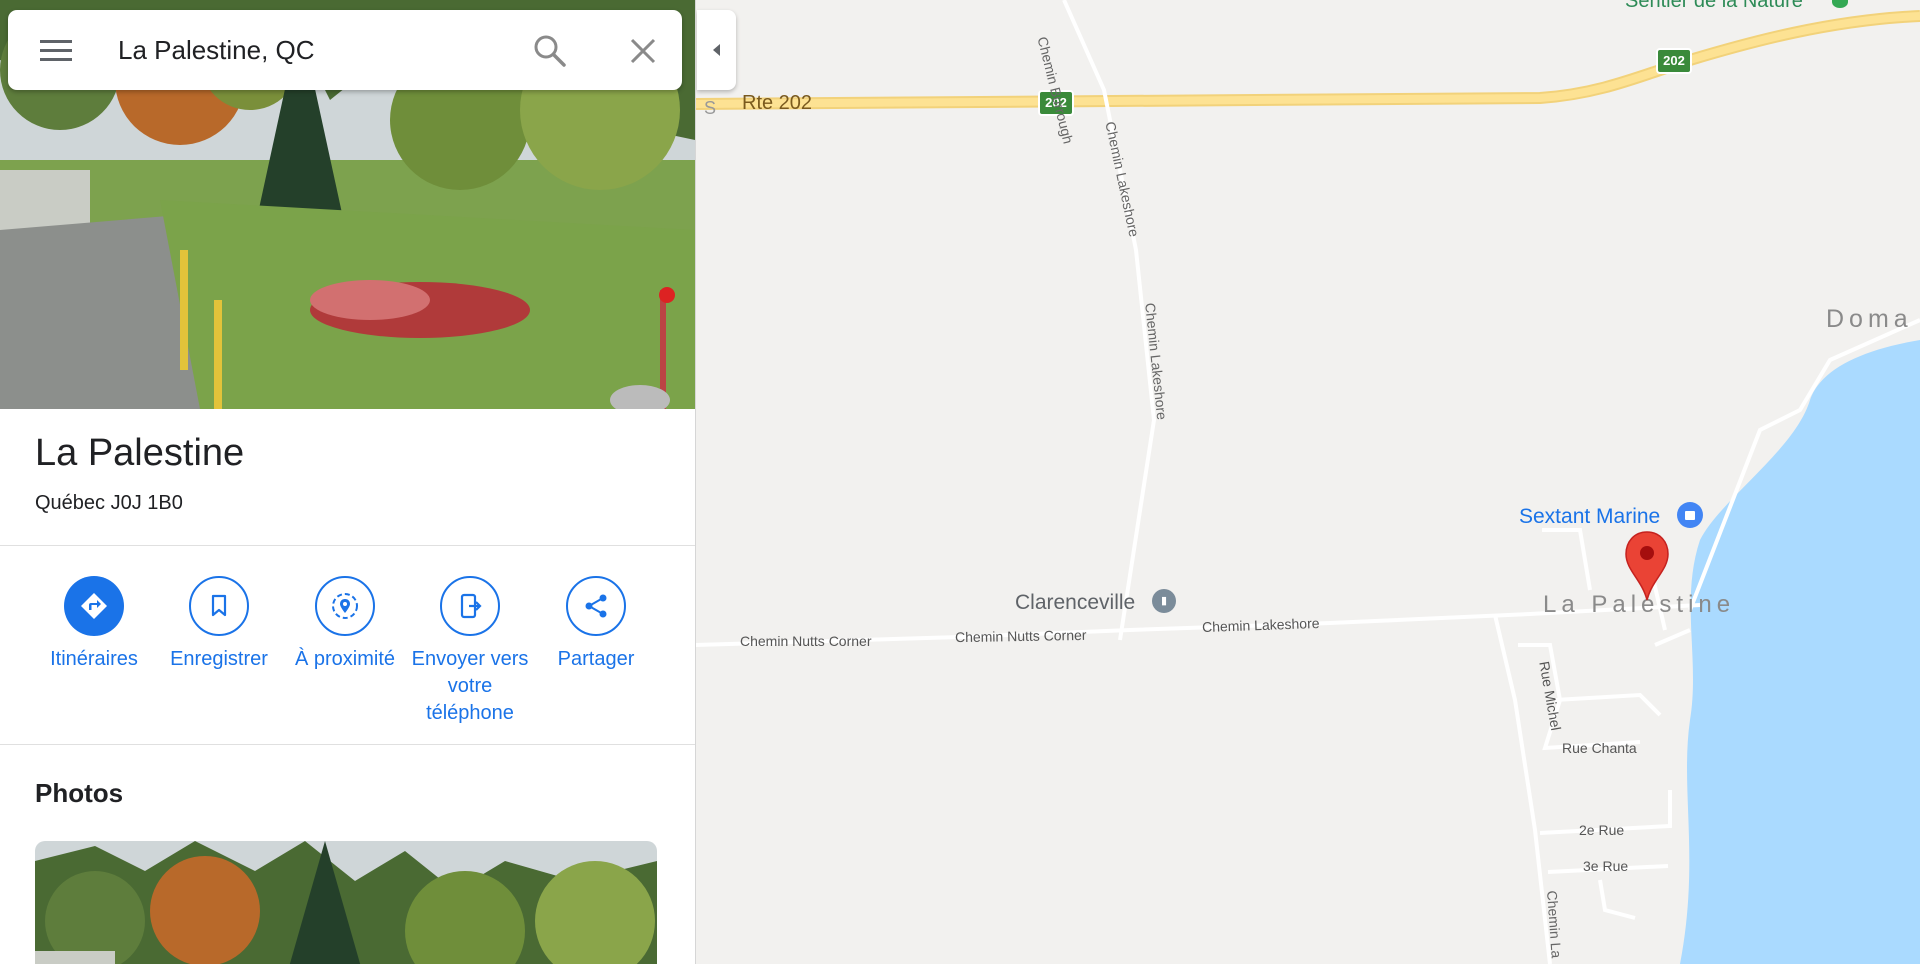 The width and height of the screenshot is (1920, 964). I want to click on menu-icon, so click(56, 50).